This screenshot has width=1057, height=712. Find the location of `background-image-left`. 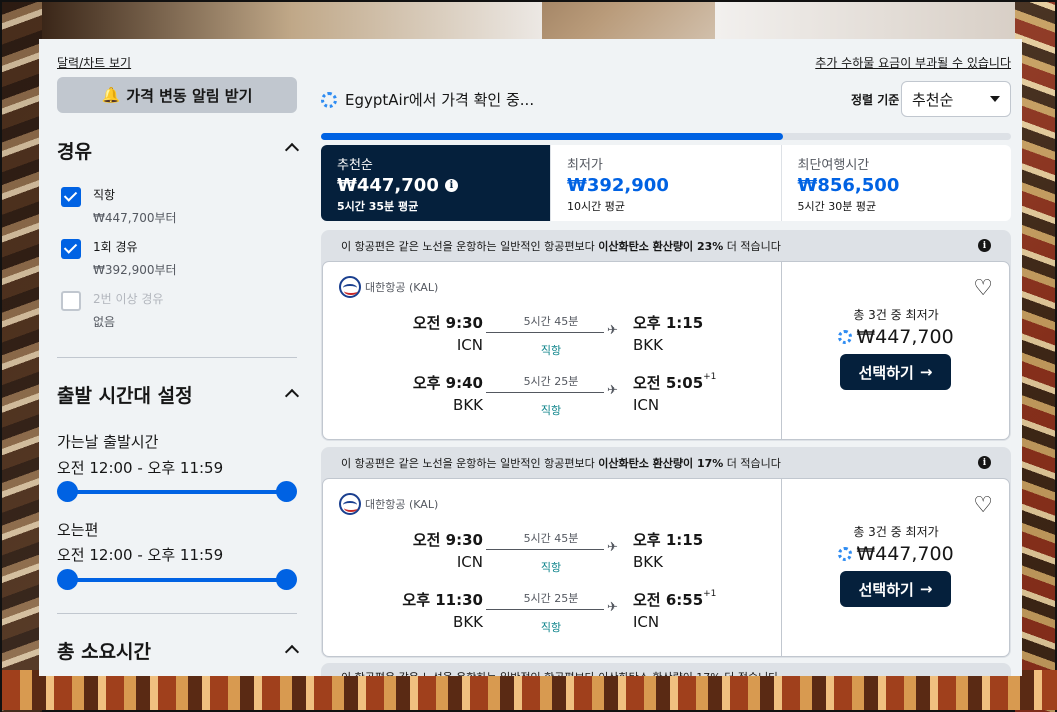

background-image-left is located at coordinates (22, 357).